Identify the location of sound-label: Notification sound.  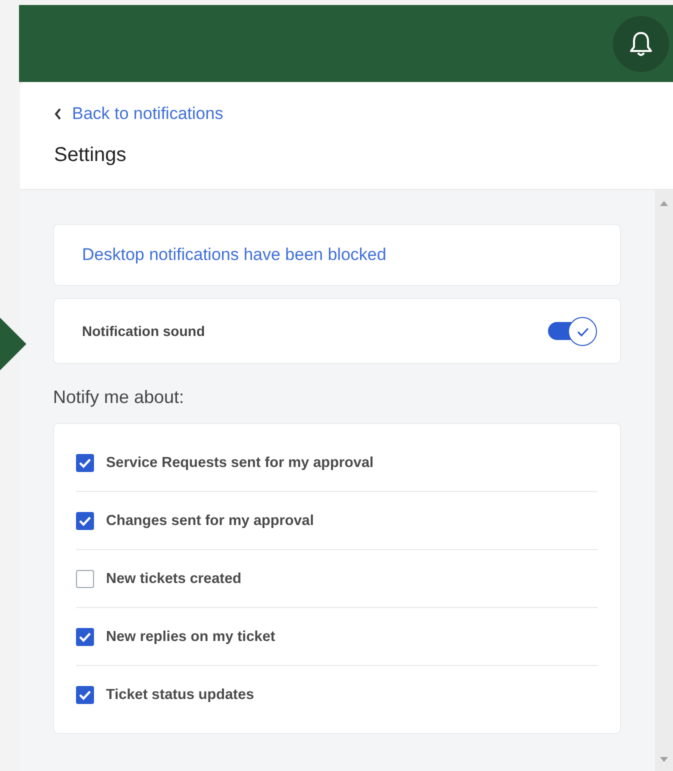
(143, 331).